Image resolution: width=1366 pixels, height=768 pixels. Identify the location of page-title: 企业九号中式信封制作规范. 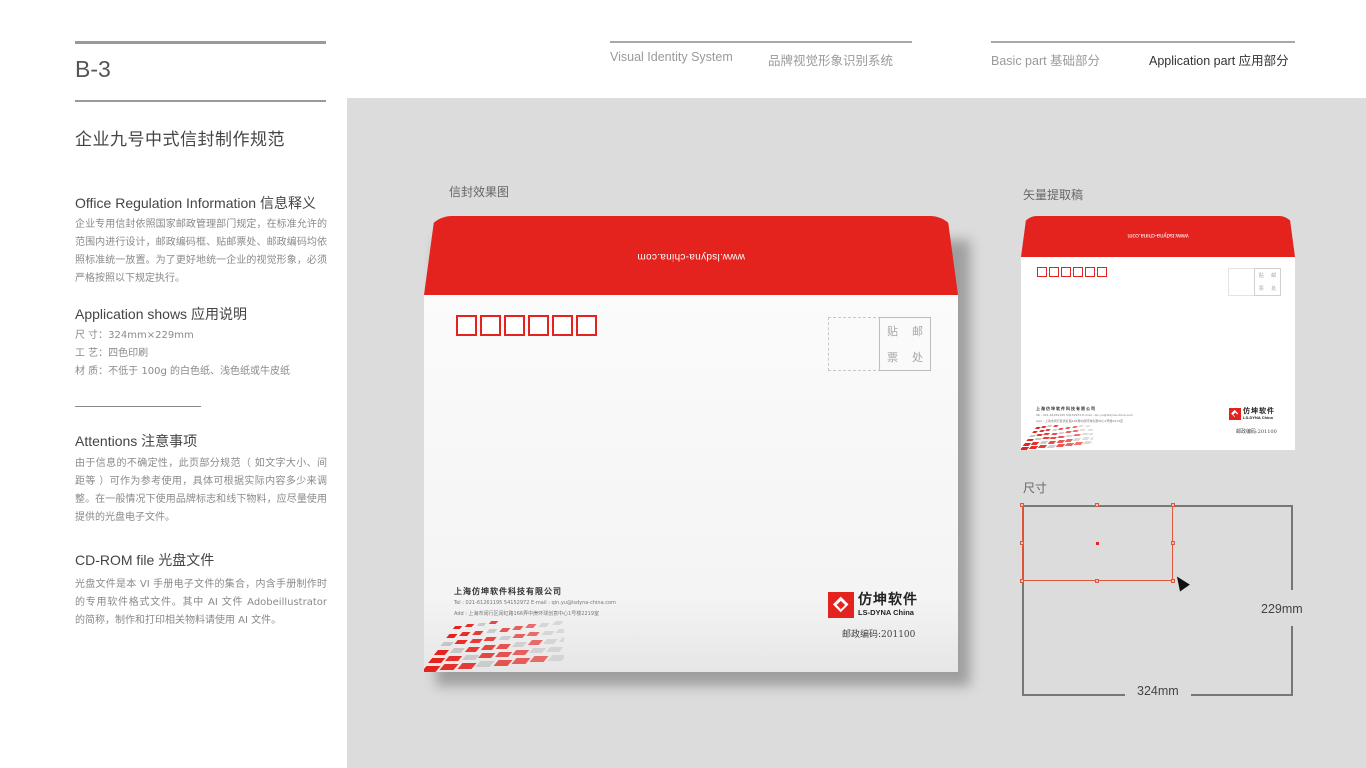
(180, 140).